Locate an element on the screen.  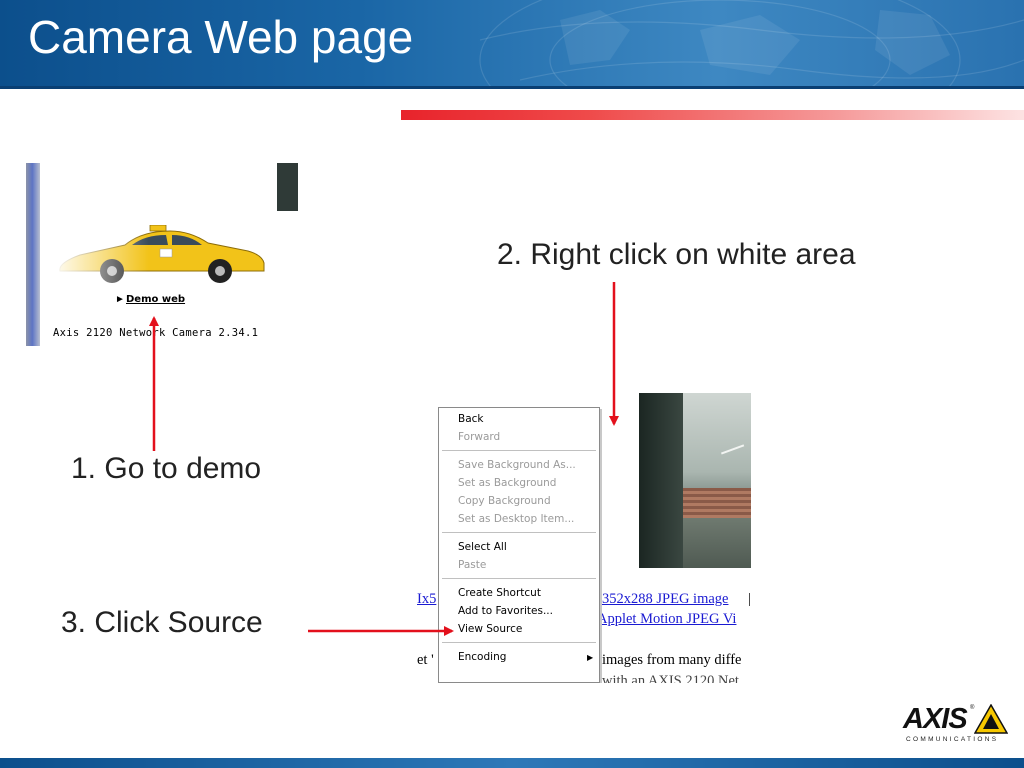
logo-subtitle: COMMUNICATIONS is located at coordinates (952, 739).